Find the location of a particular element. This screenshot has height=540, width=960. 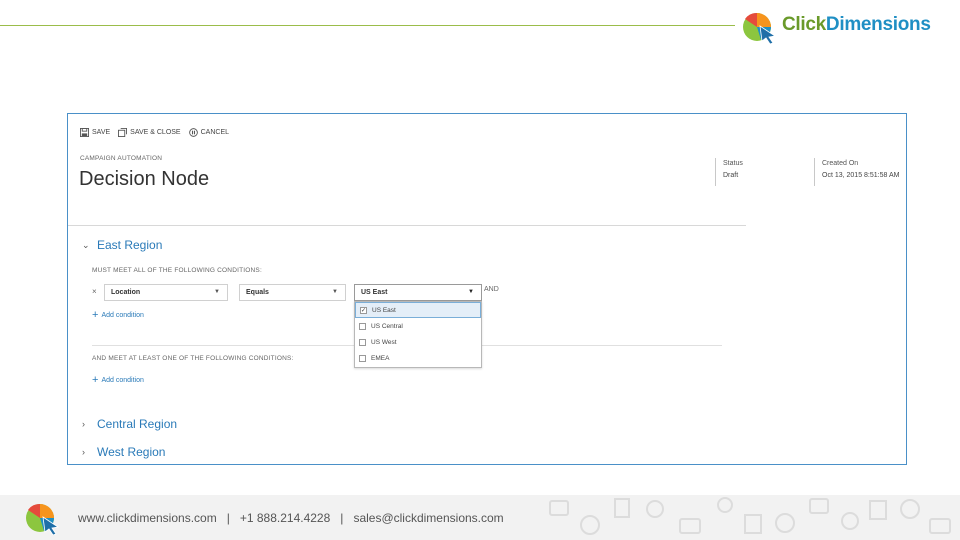

option-label: US West is located at coordinates (384, 342).